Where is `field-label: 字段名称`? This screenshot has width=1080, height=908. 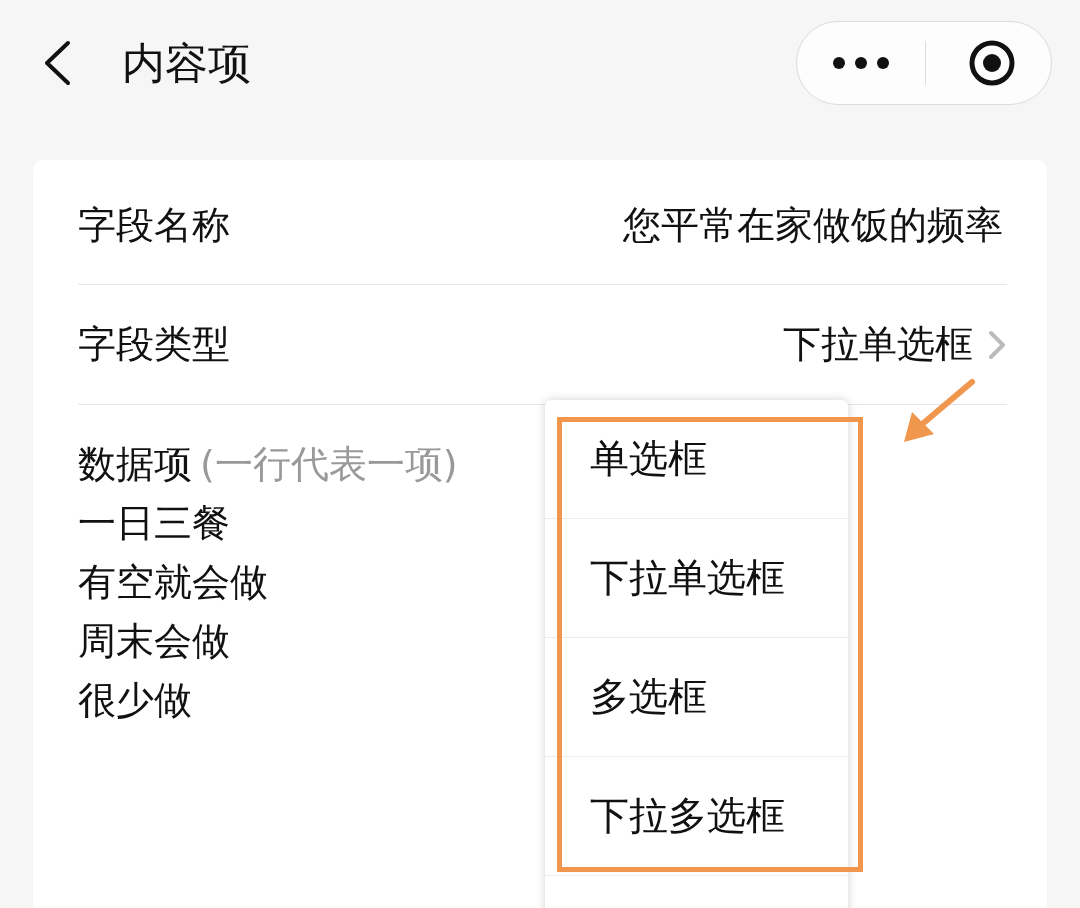
field-label: 字段名称 is located at coordinates (154, 225).